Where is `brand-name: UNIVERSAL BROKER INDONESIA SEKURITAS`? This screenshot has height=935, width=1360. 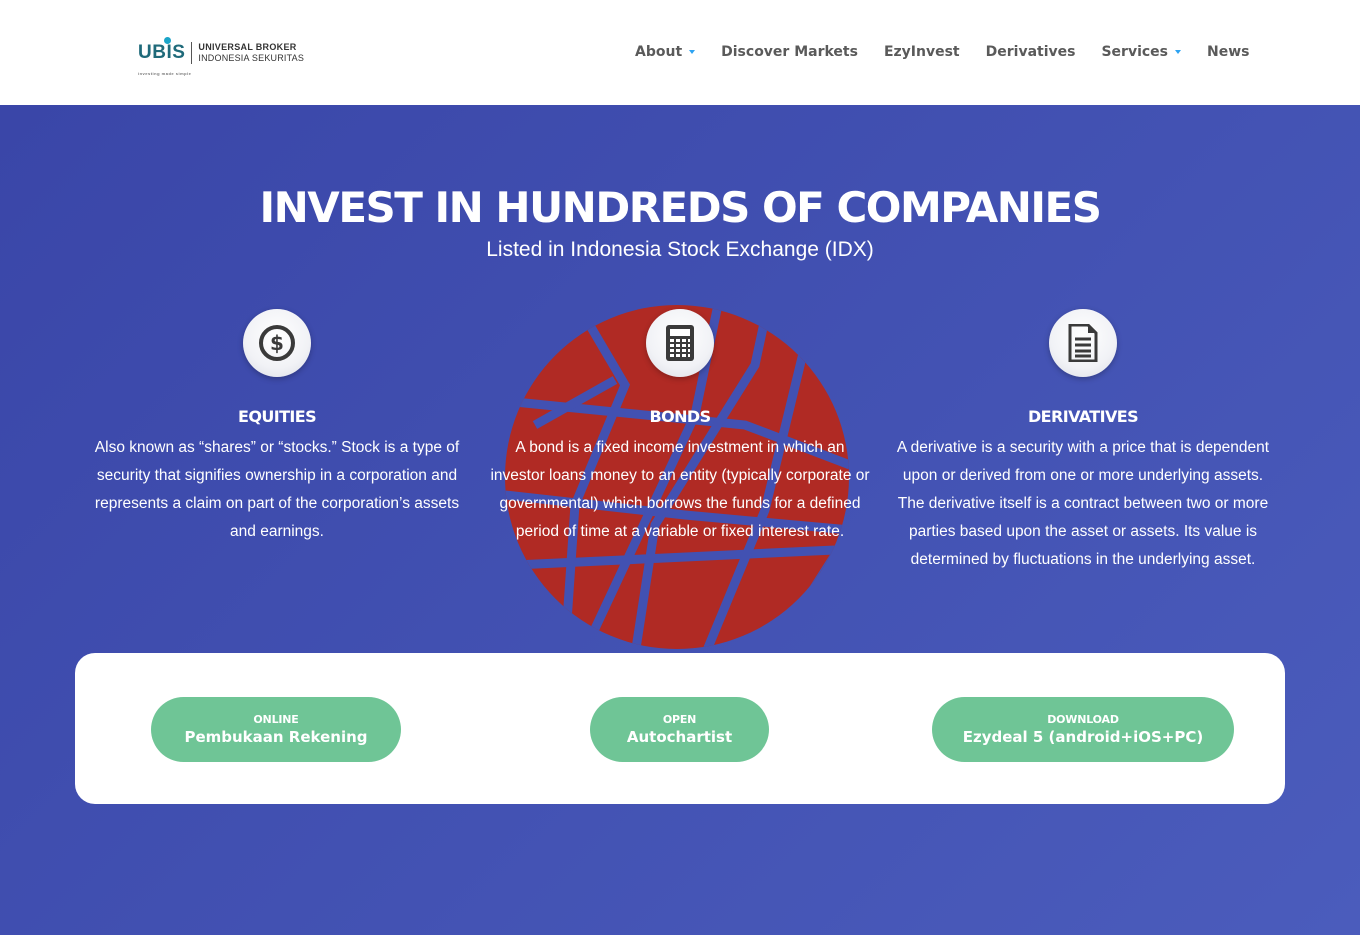 brand-name: UNIVERSAL BROKER INDONESIA SEKURITAS is located at coordinates (251, 53).